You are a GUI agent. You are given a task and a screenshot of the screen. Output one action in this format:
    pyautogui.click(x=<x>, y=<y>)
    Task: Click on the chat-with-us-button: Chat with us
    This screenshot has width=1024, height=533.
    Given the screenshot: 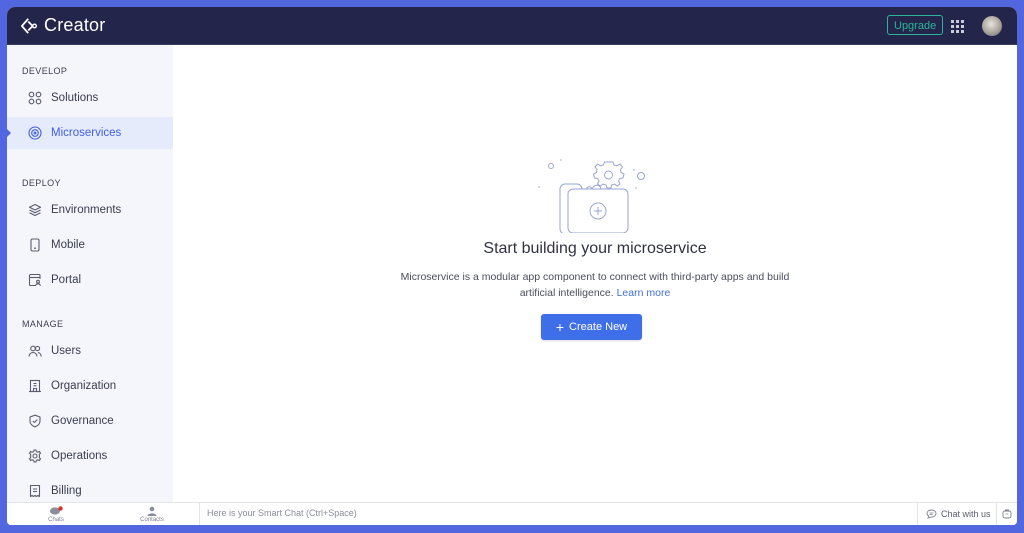 What is the action you would take?
    pyautogui.click(x=958, y=514)
    